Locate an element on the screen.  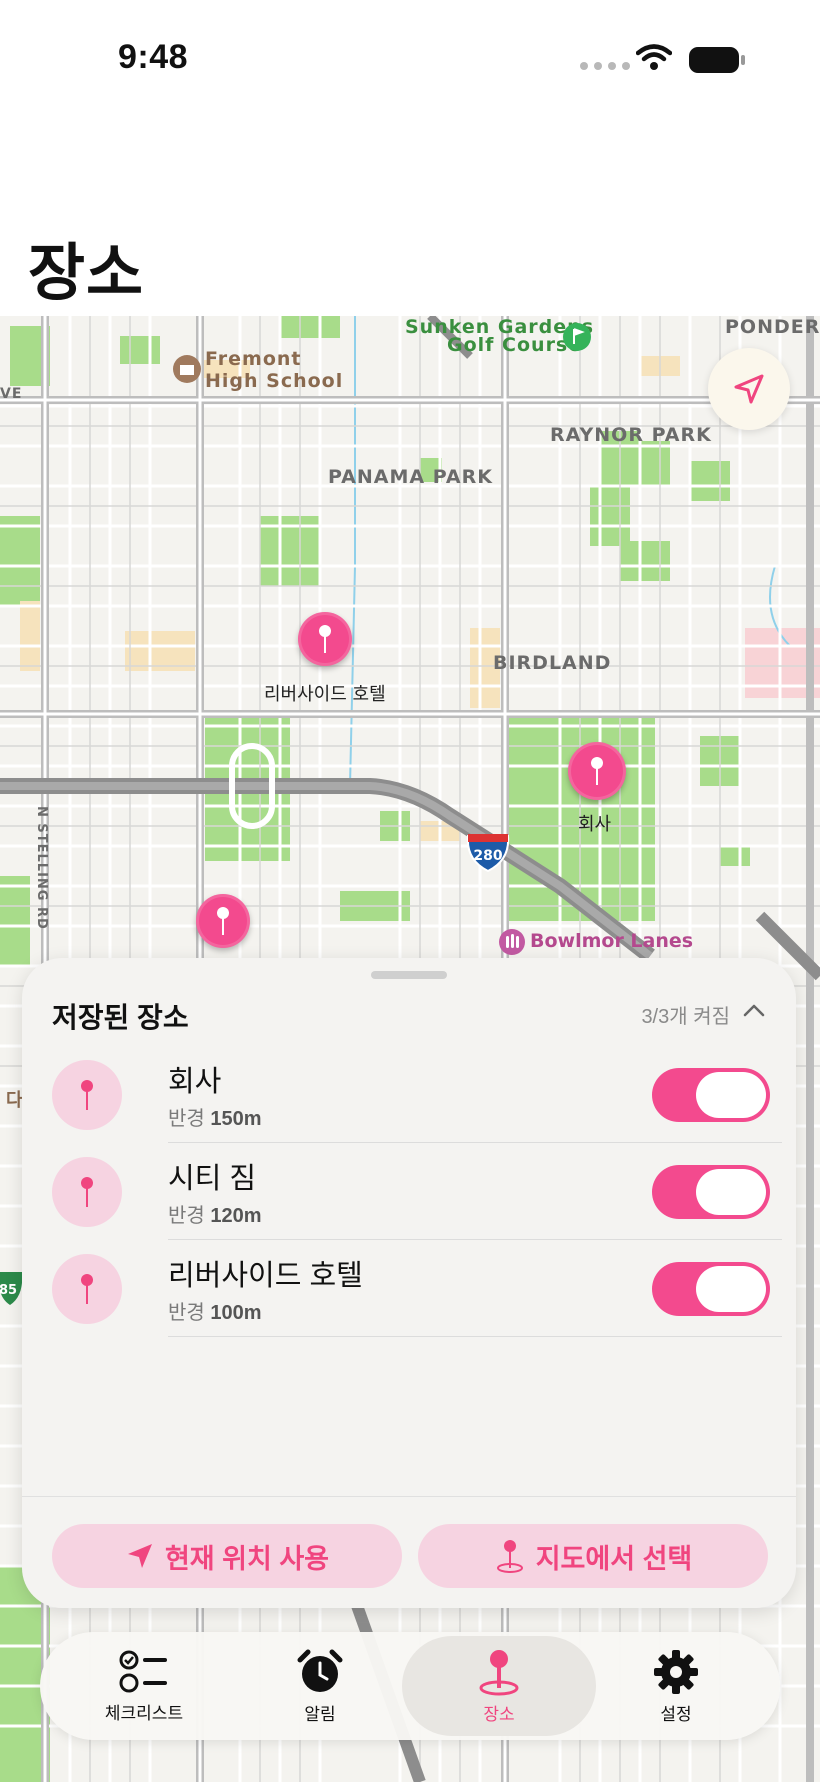
place-row-office: 회사 반경 150m is located at coordinates (417, 1094).